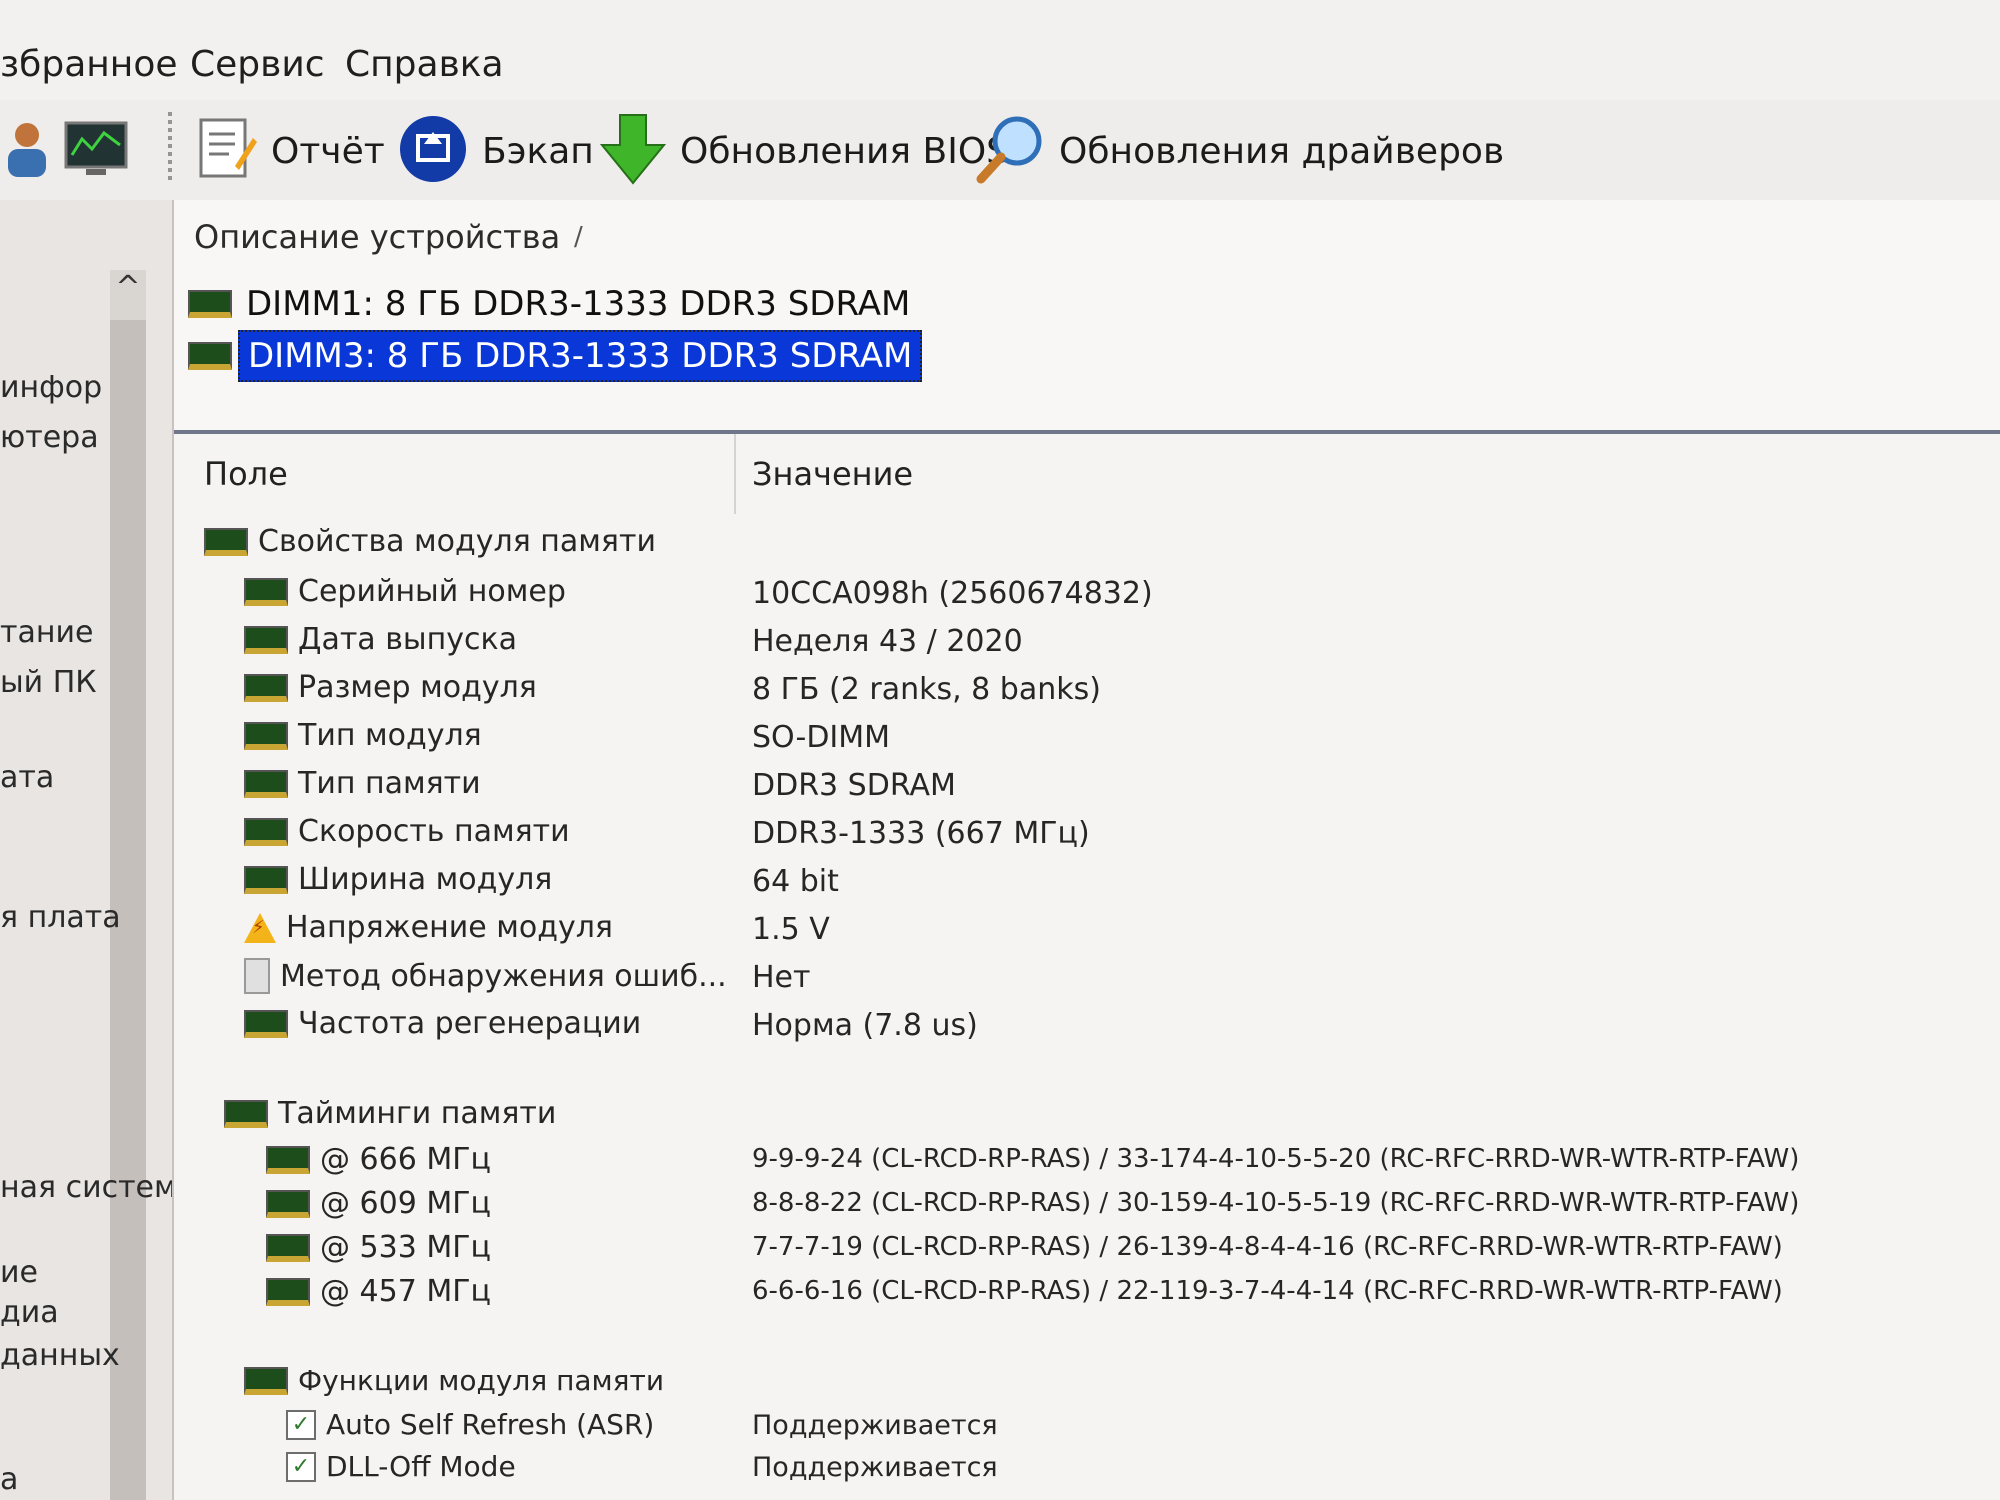 This screenshot has width=2000, height=1500. What do you see at coordinates (470, 1023) in the screenshot?
I see `field-label: Частота регенерации` at bounding box center [470, 1023].